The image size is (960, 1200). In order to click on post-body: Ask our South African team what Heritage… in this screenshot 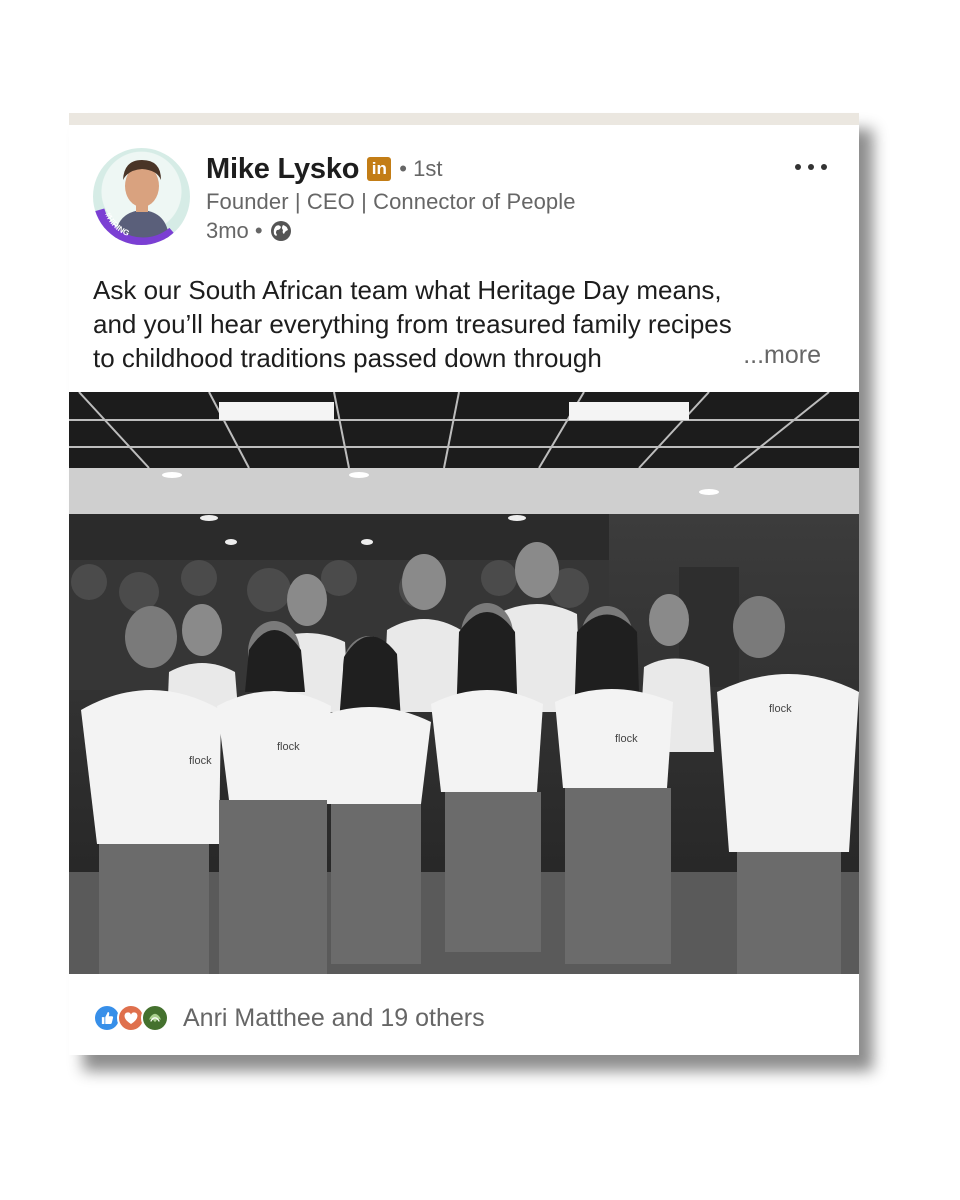, I will do `click(463, 324)`.